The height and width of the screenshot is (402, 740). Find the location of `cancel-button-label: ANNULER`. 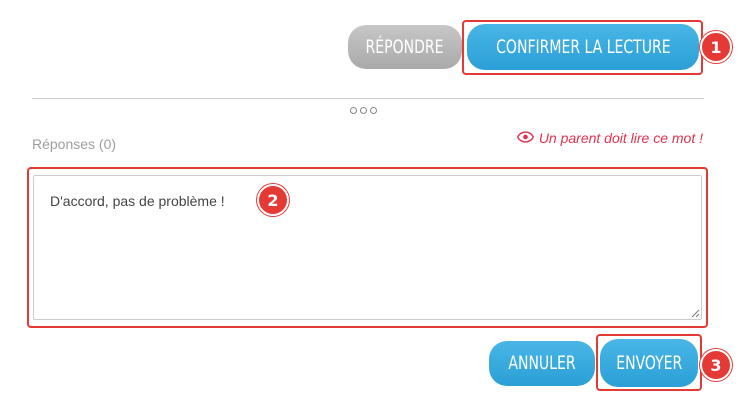

cancel-button-label: ANNULER is located at coordinates (542, 363).